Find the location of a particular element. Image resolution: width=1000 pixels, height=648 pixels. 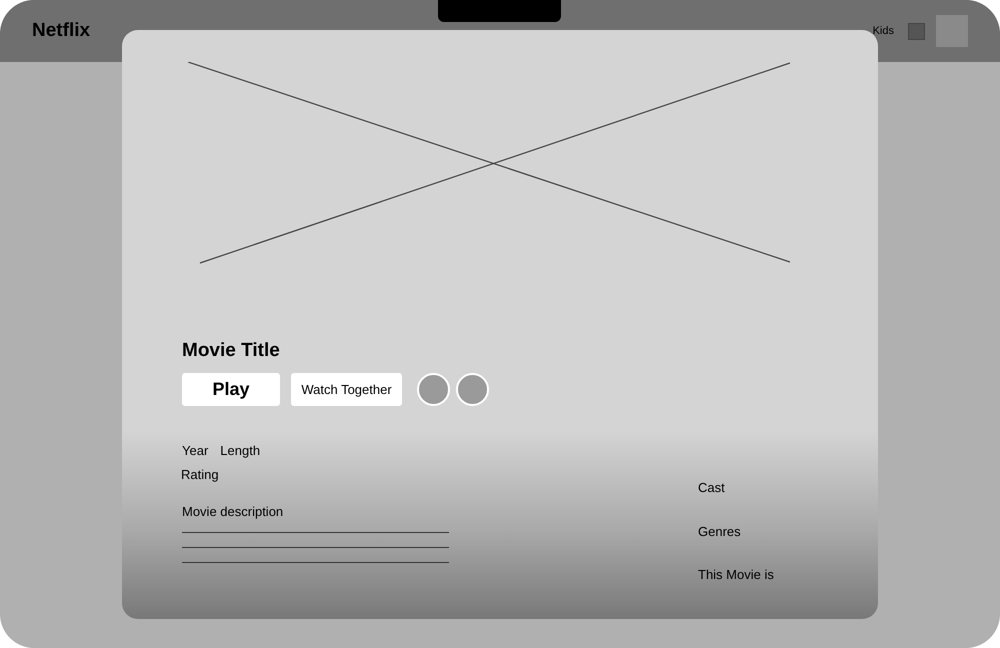

length-label: Length is located at coordinates (240, 451).